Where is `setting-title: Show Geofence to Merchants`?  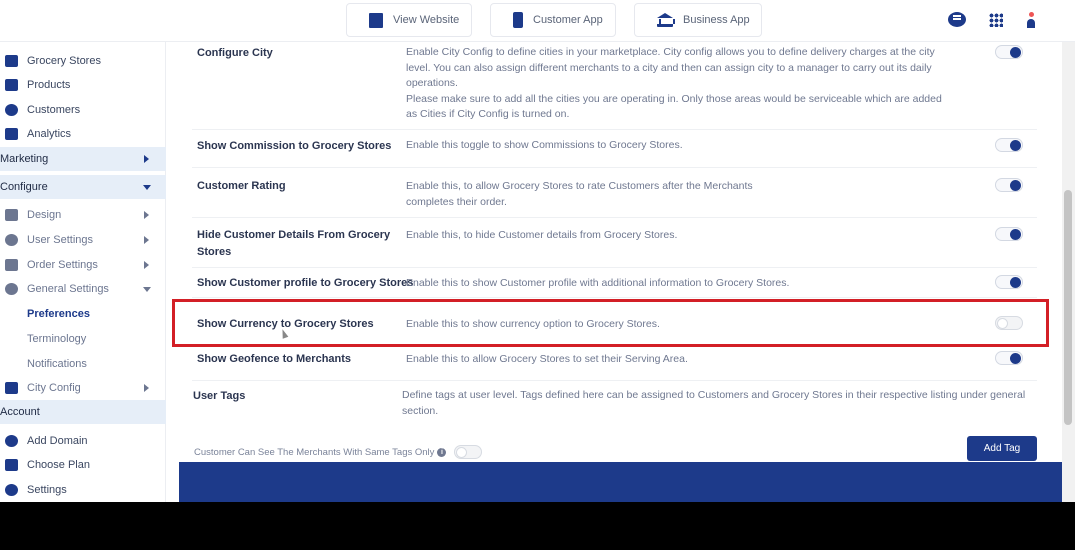
setting-title: Show Geofence to Merchants is located at coordinates (274, 359).